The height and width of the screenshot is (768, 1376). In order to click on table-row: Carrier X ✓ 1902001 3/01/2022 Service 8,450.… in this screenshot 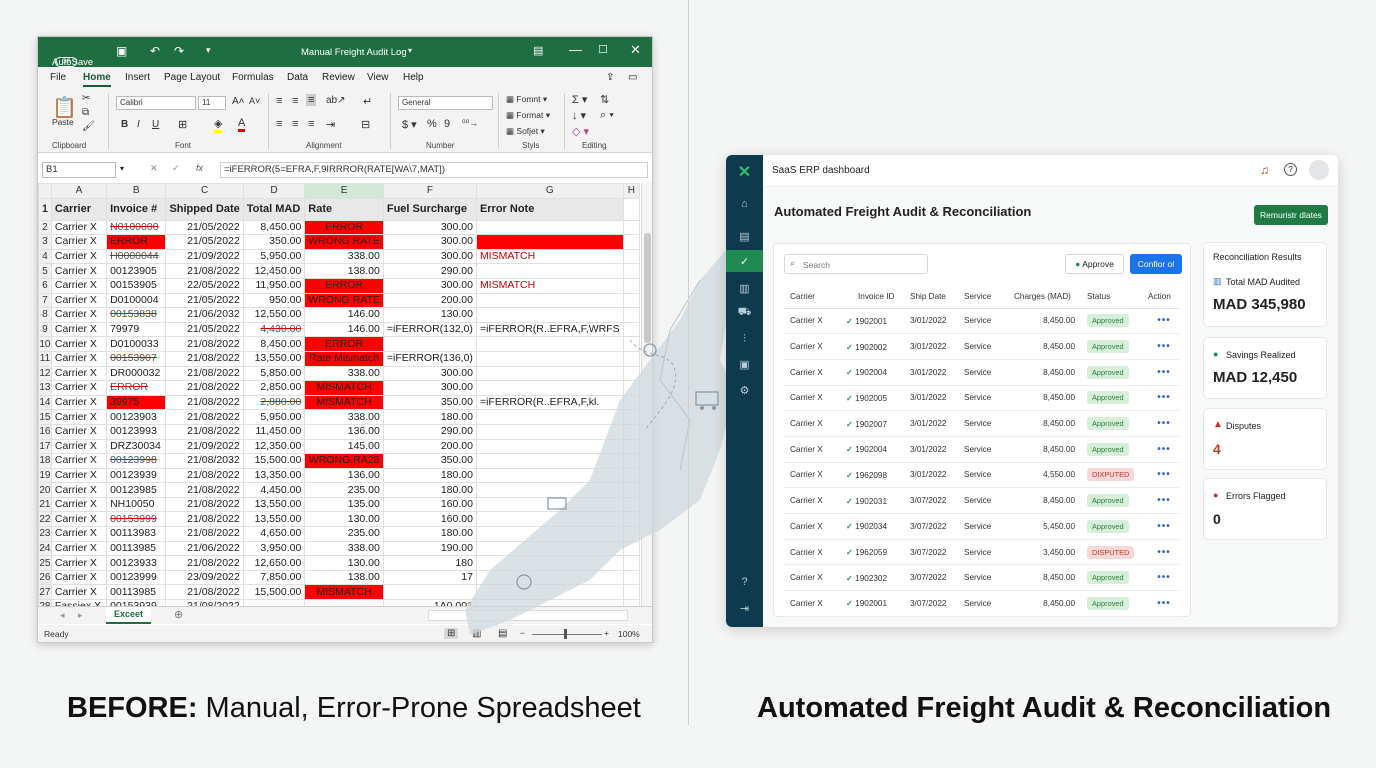, I will do `click(982, 321)`.